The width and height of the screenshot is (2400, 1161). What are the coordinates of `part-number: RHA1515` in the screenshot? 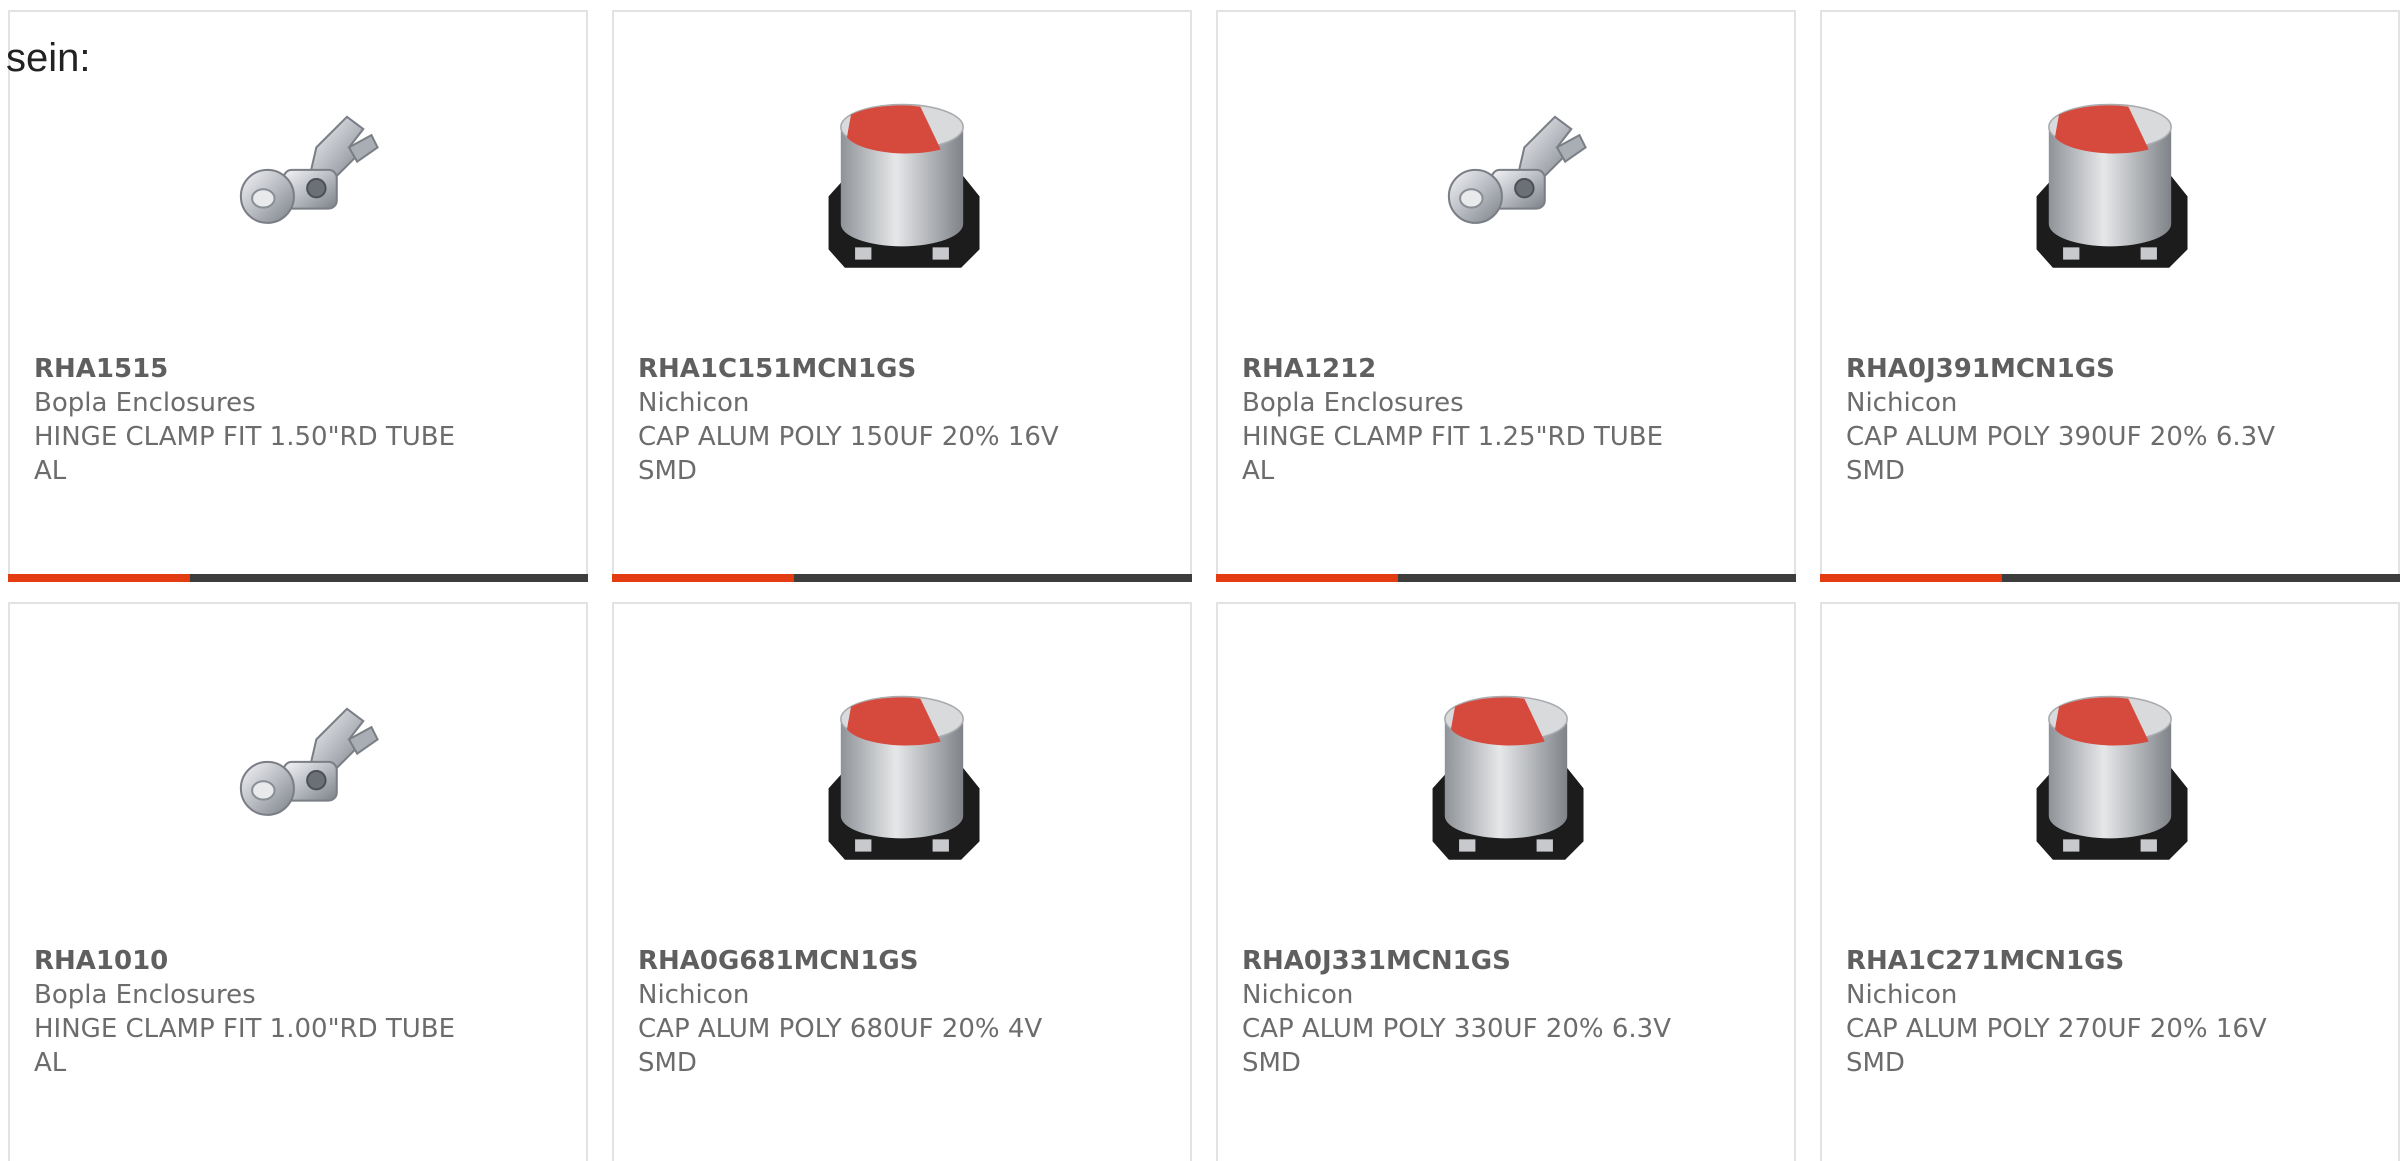 It's located at (264, 369).